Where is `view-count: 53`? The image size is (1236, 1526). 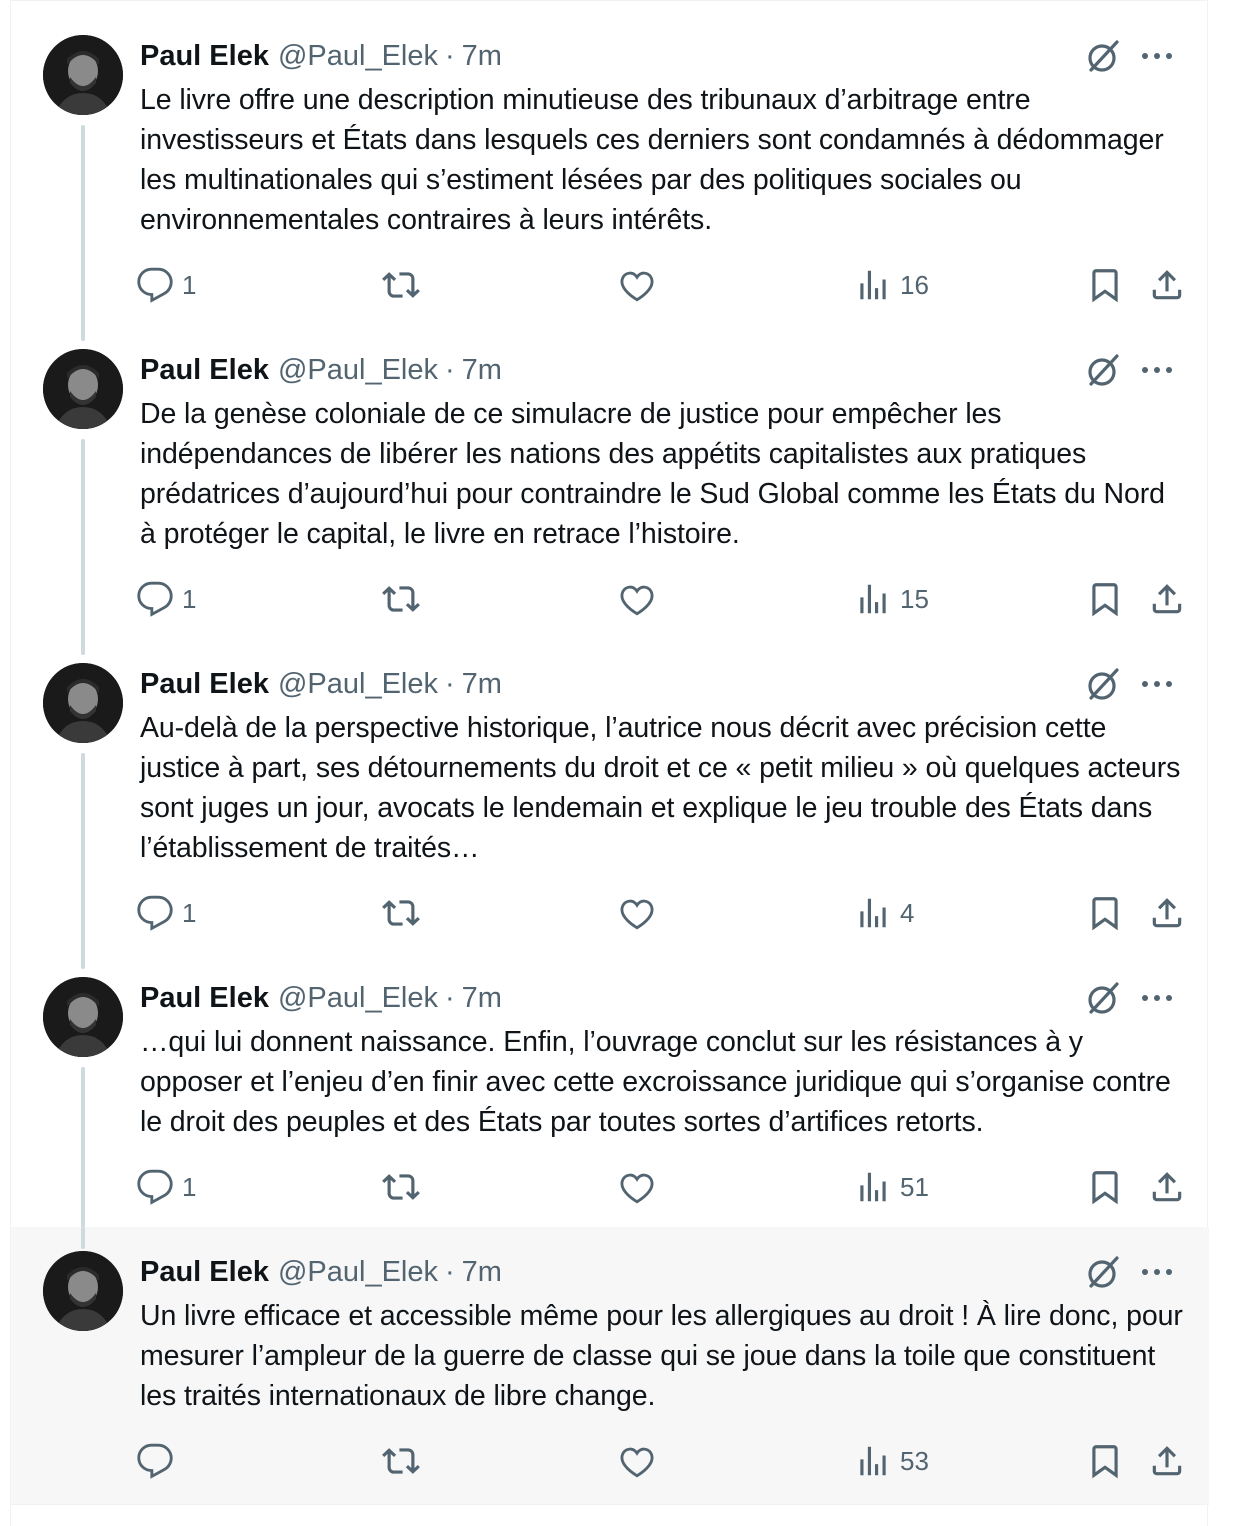 view-count: 53 is located at coordinates (914, 1460).